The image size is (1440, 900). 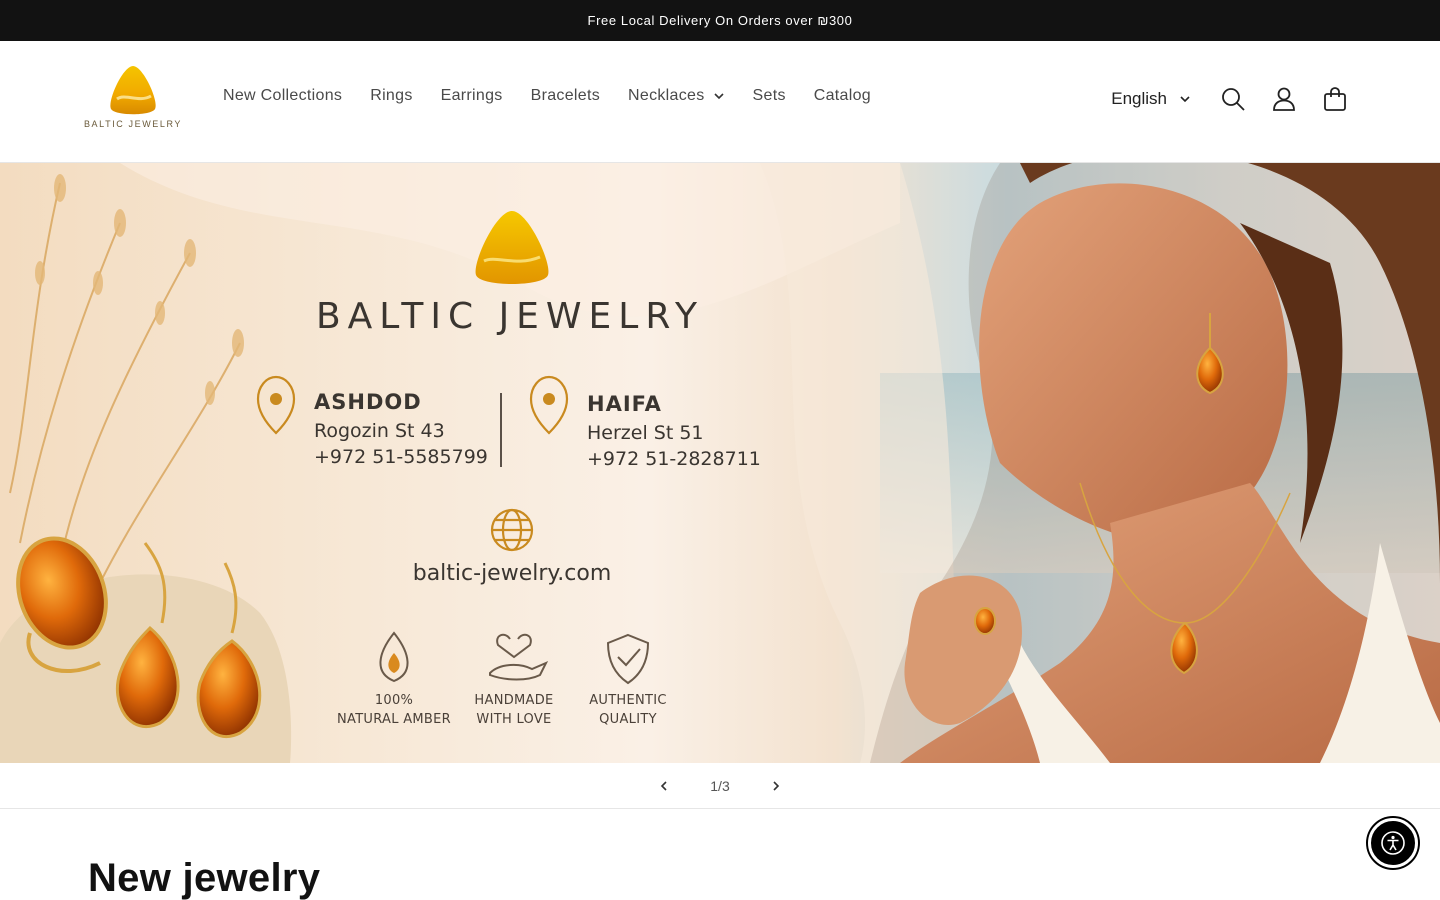 I want to click on feature-line1: 100%, so click(x=394, y=700).